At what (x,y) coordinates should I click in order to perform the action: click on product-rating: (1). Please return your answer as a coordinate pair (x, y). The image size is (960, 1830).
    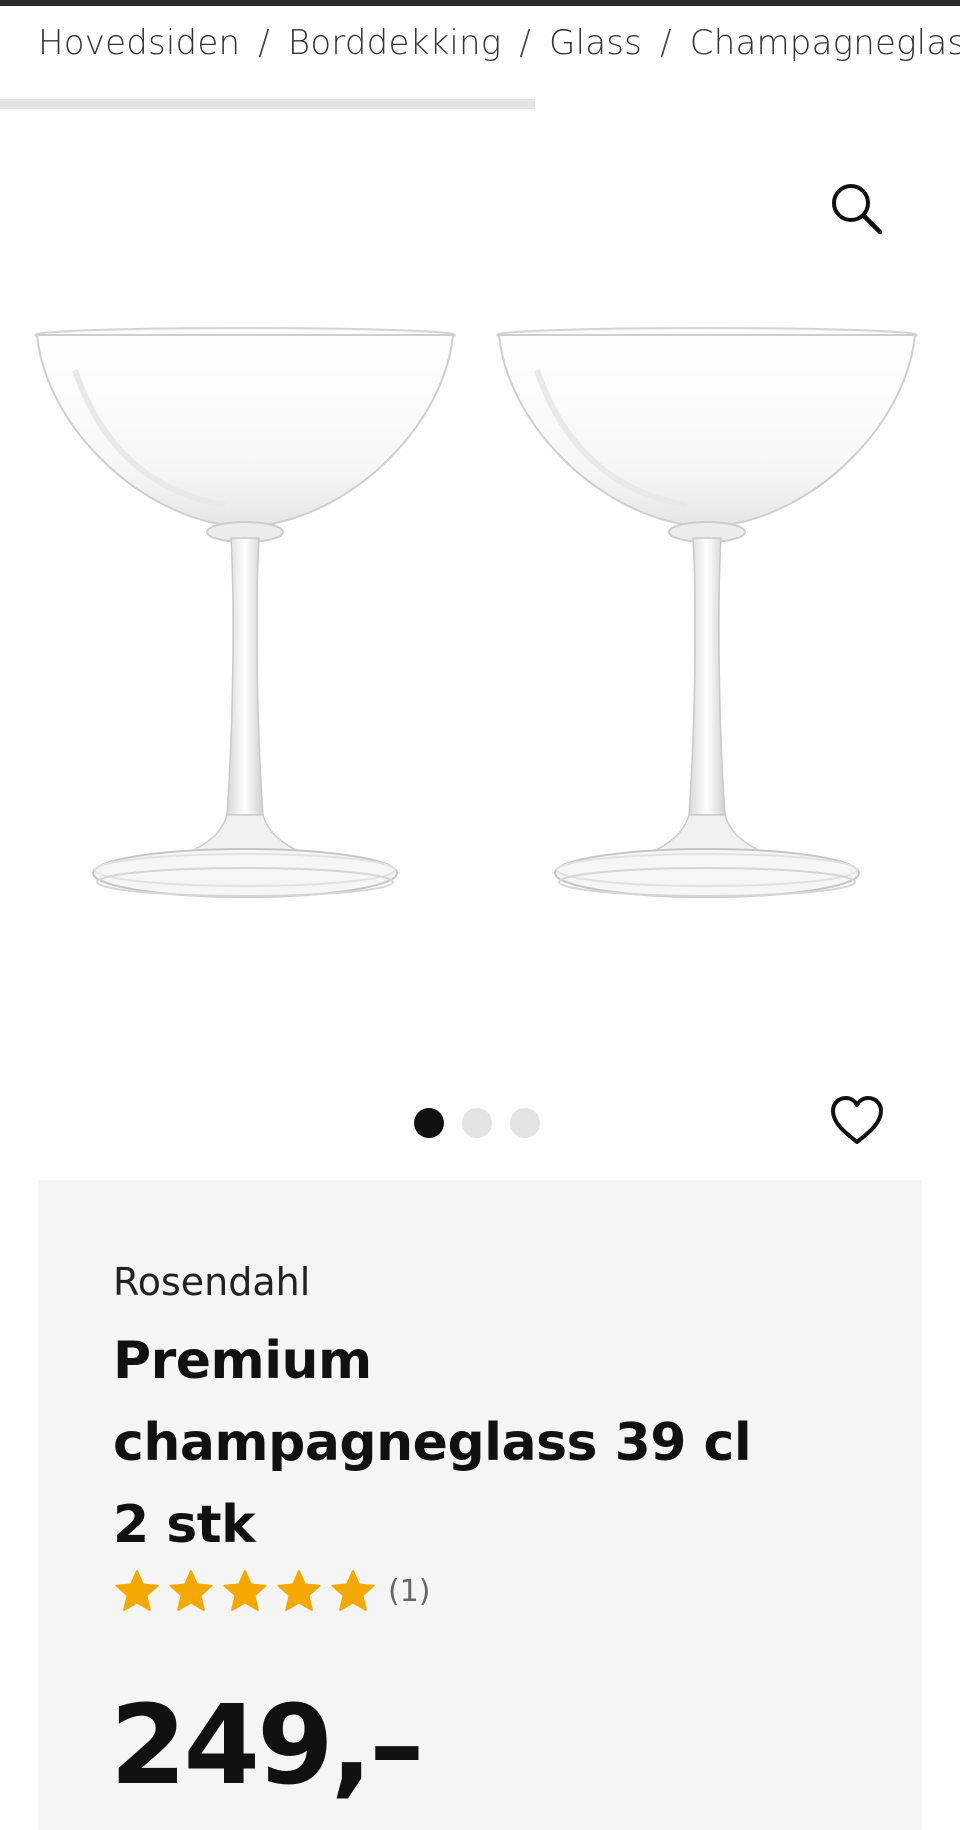
    Looking at the image, I should click on (272, 1591).